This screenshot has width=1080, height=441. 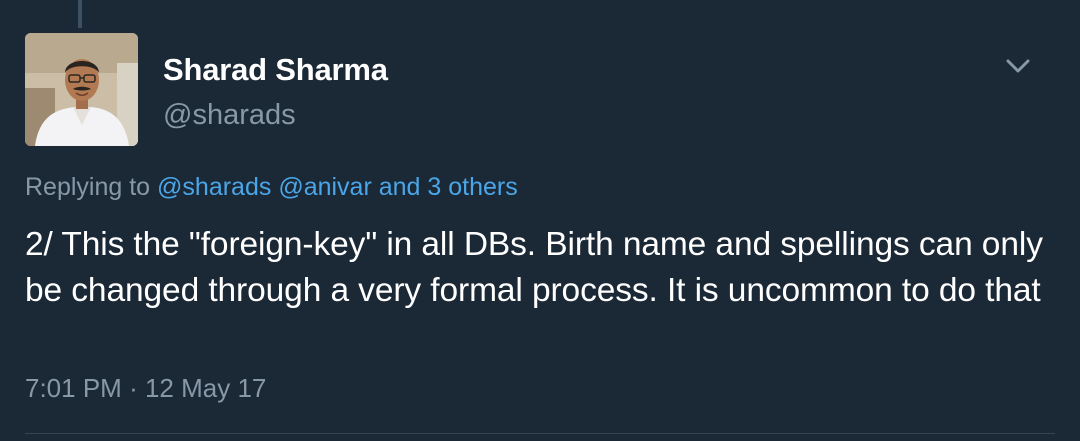 What do you see at coordinates (214, 187) in the screenshot?
I see `mention-link-sharads: @sharads` at bounding box center [214, 187].